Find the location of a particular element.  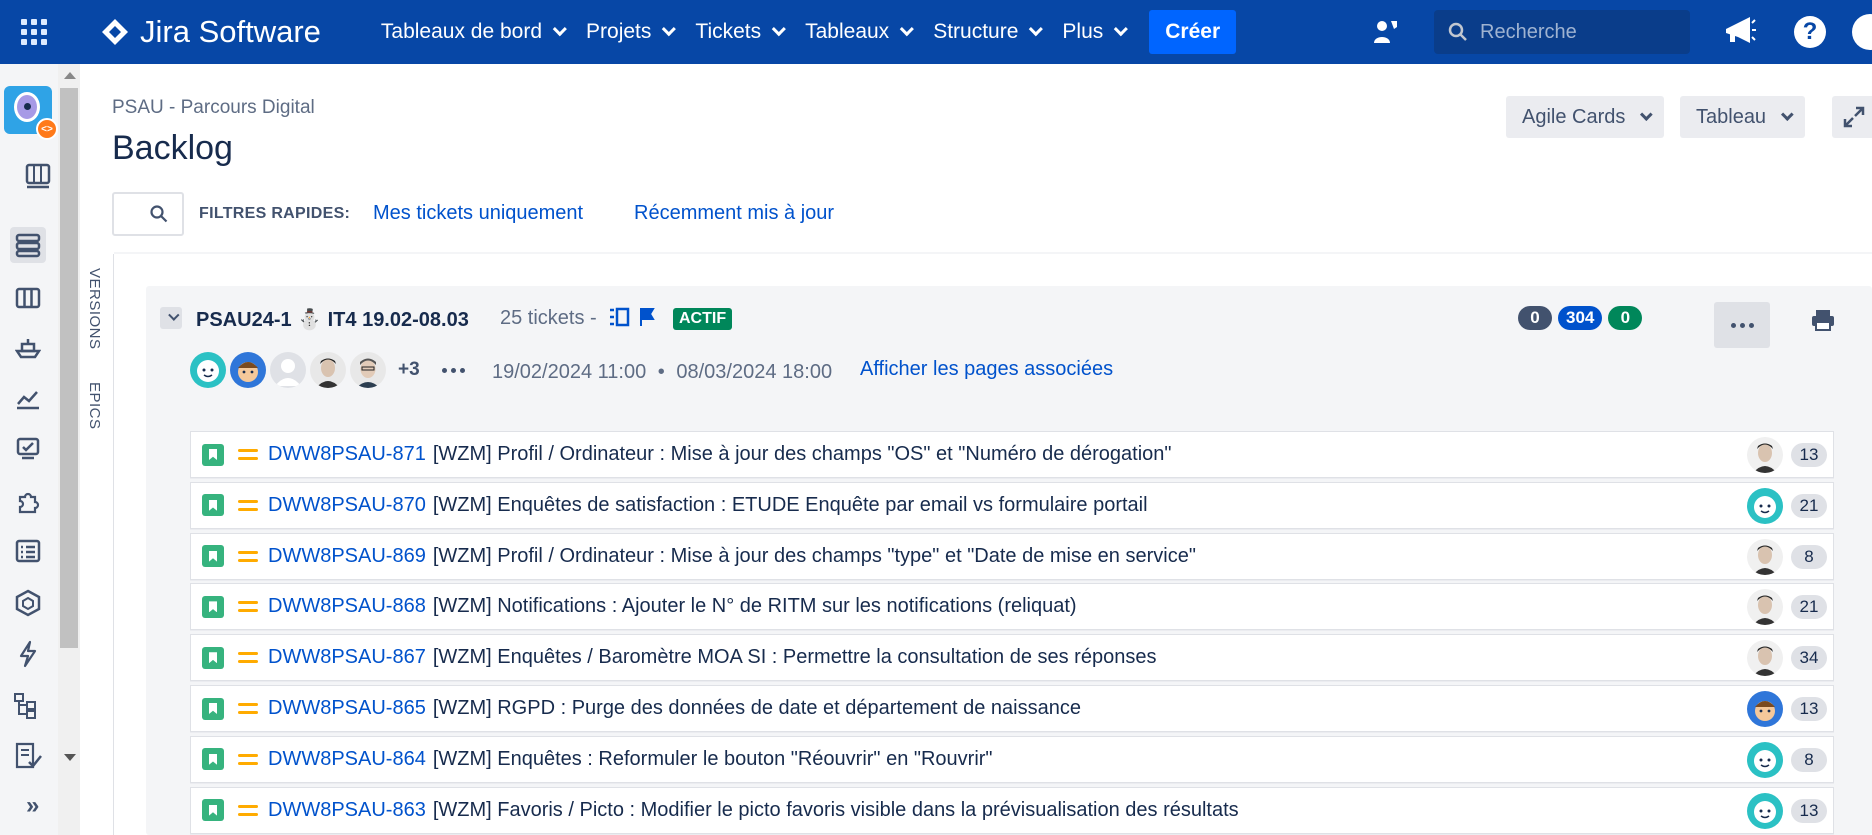

filter-my-issues: Mes tickets uniquement is located at coordinates (478, 213).